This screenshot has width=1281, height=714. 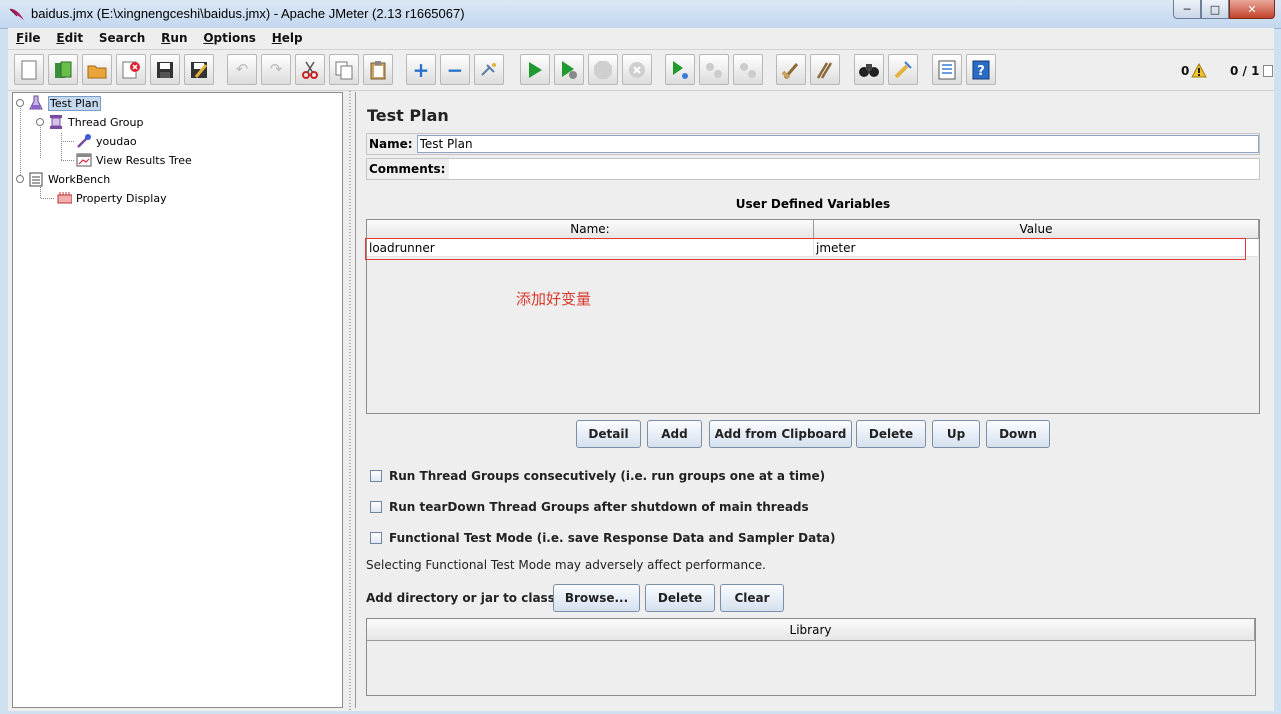 I want to click on tree-label: Thread Group, so click(x=105, y=122).